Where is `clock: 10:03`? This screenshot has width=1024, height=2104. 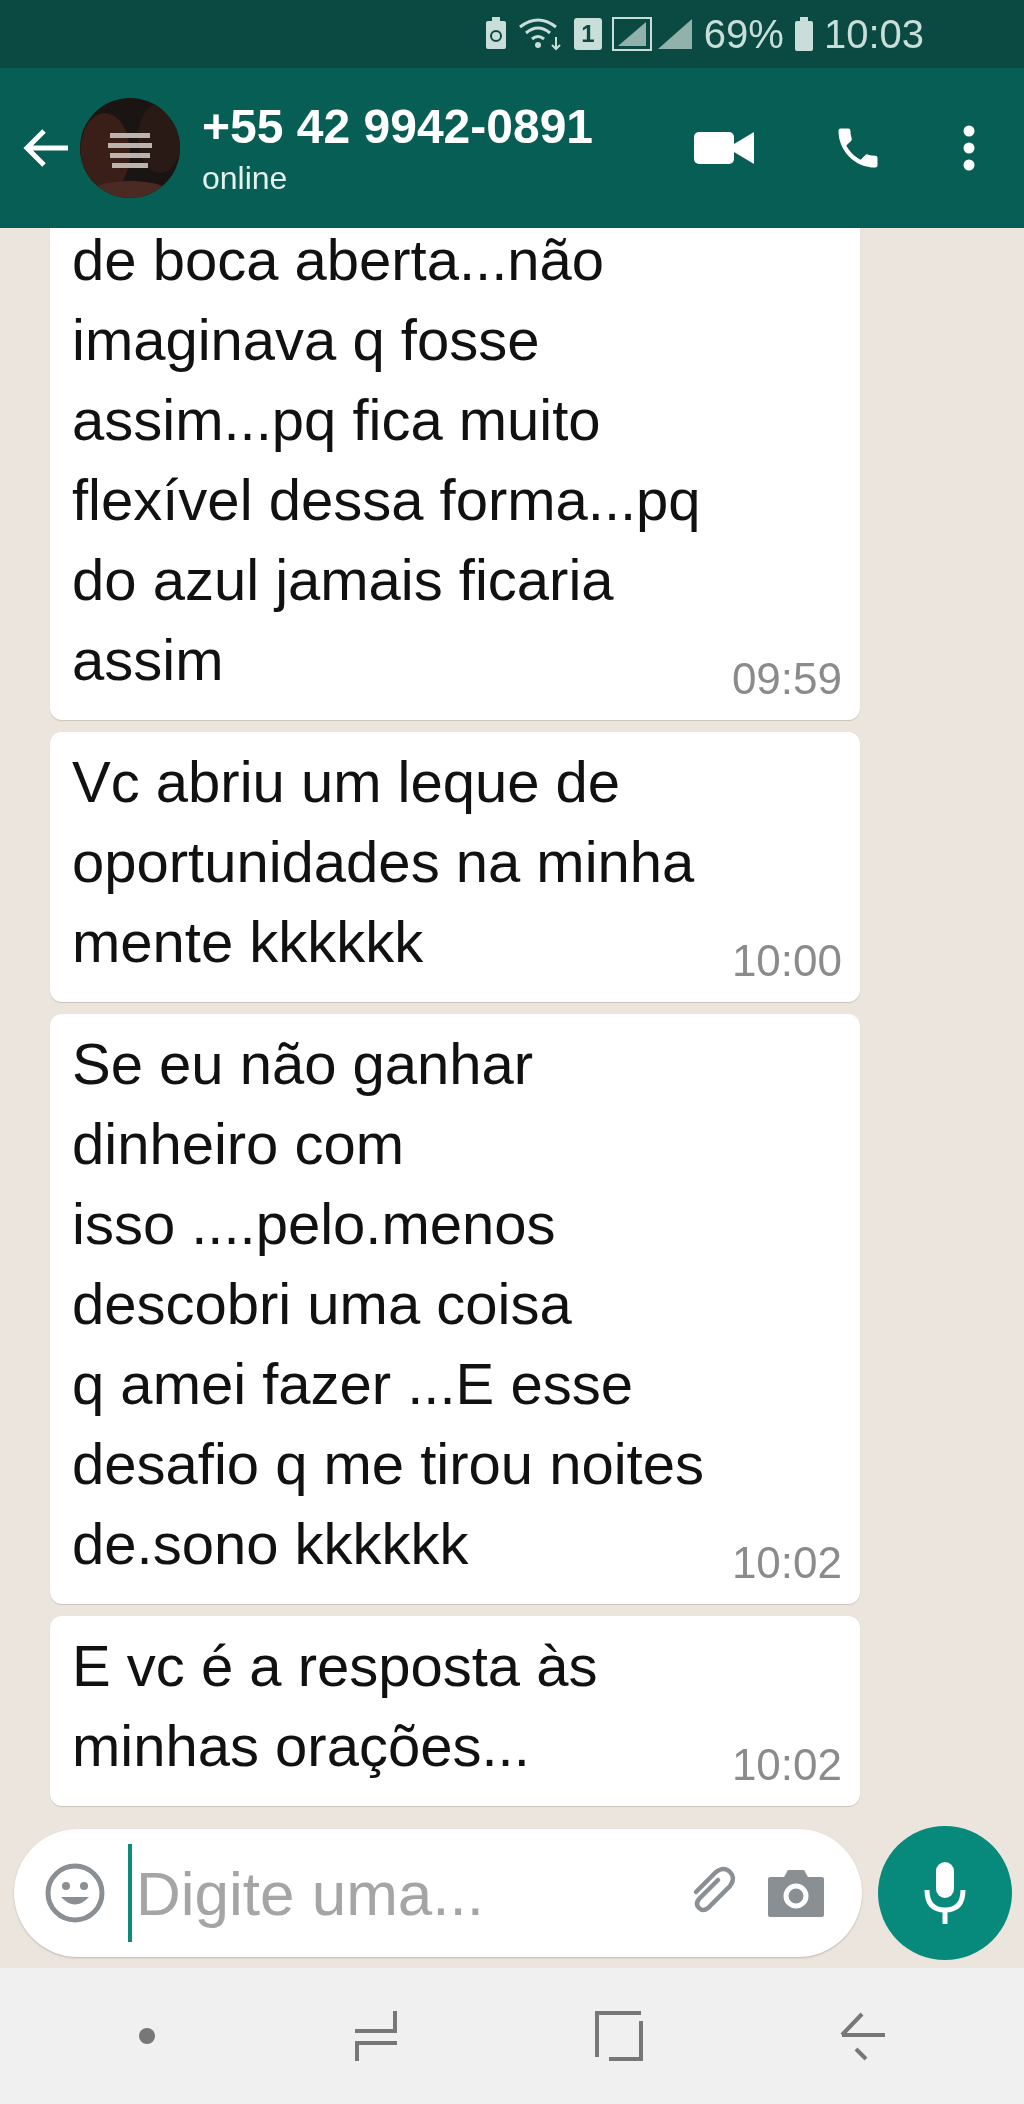 clock: 10:03 is located at coordinates (873, 34).